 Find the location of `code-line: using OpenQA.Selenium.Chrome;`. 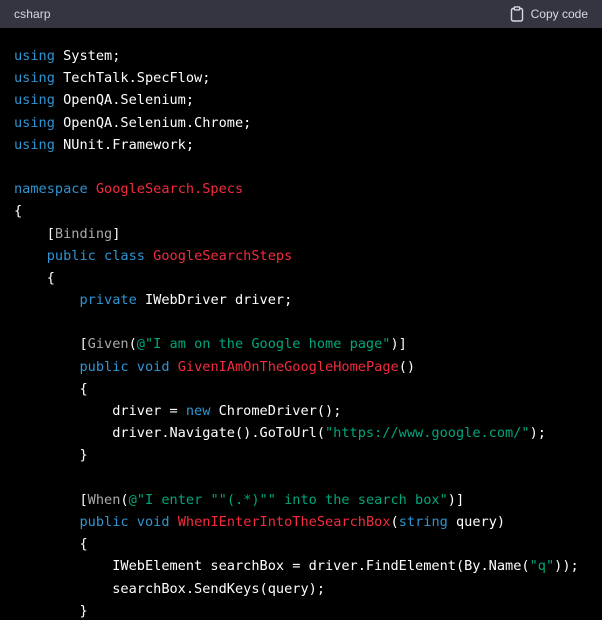

code-line: using OpenQA.Selenium.Chrome; is located at coordinates (301, 123).